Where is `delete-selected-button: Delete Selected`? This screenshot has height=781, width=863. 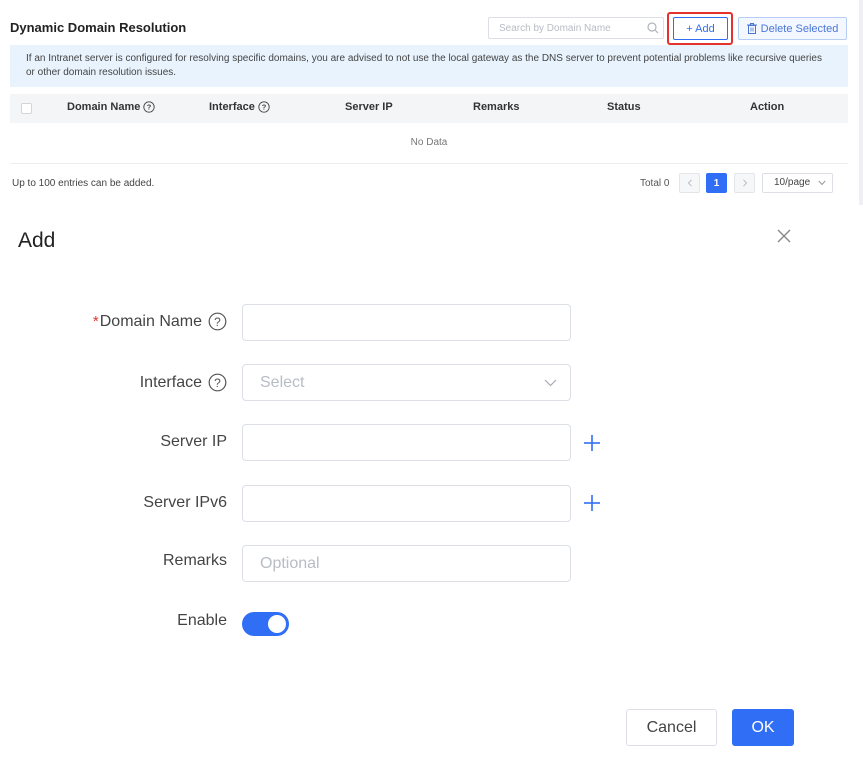 delete-selected-button: Delete Selected is located at coordinates (792, 28).